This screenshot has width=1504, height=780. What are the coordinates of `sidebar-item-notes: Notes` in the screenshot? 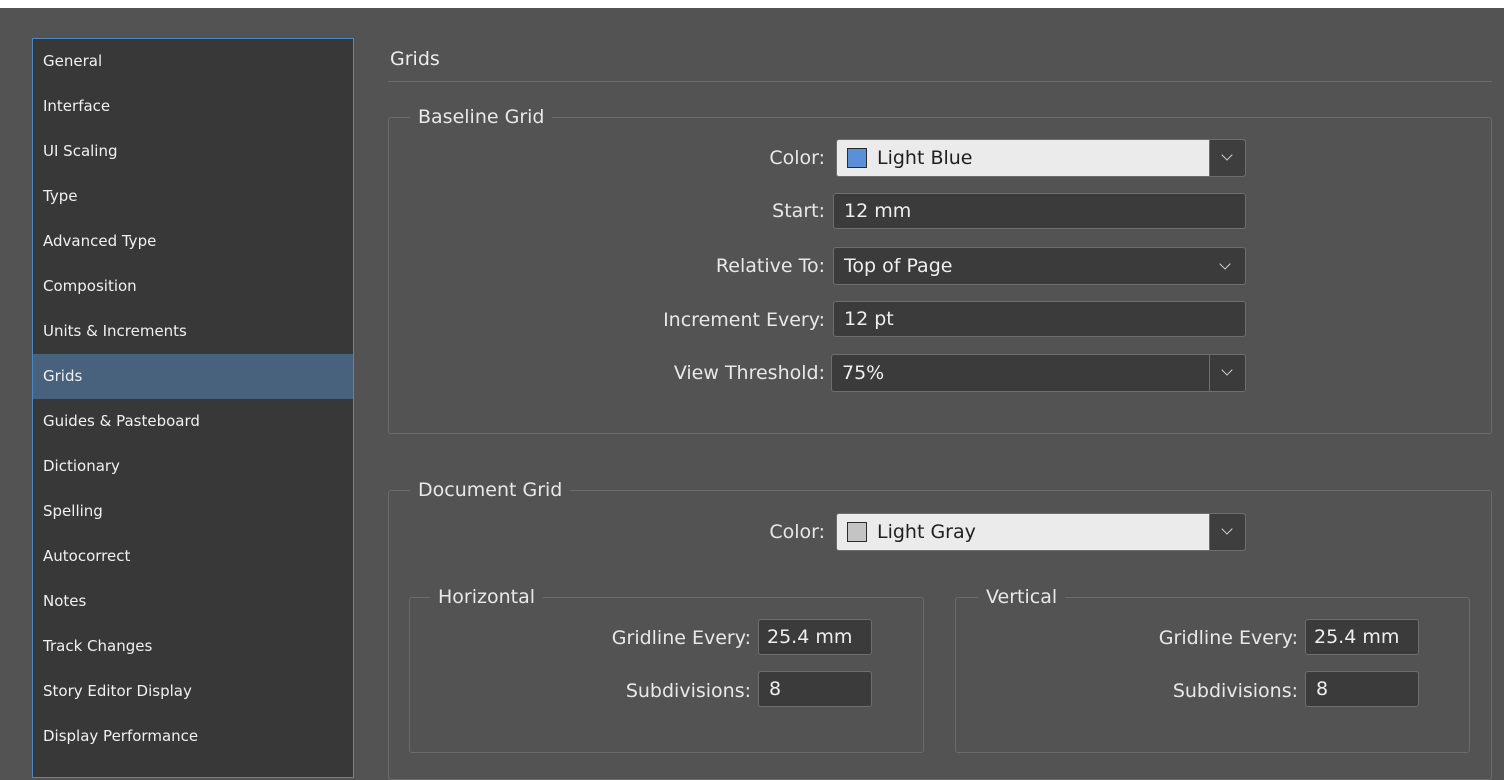 It's located at (193, 601).